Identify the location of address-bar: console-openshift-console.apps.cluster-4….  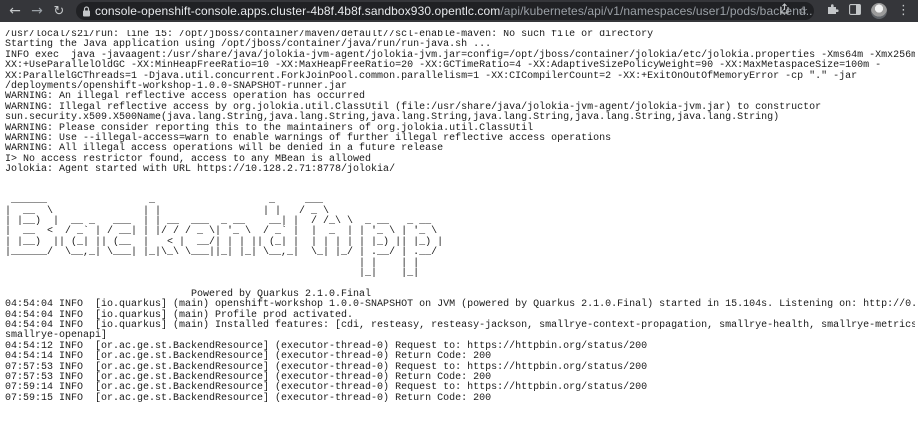
(445, 11).